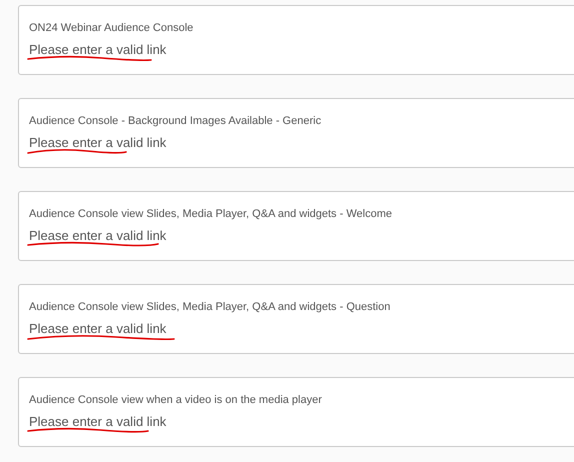  I want to click on card-title: ON24 Webinar Audience Console, so click(111, 28).